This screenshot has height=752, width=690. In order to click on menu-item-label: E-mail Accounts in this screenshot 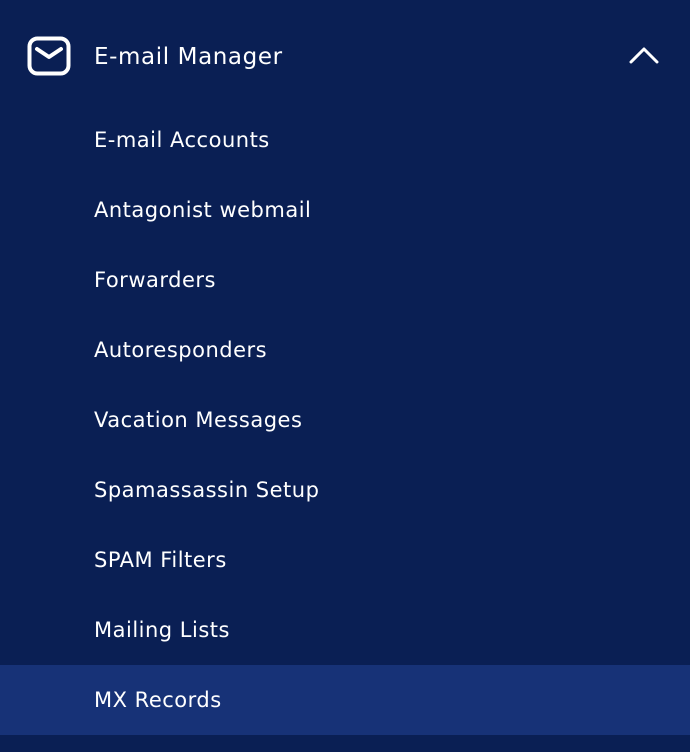, I will do `click(182, 140)`.